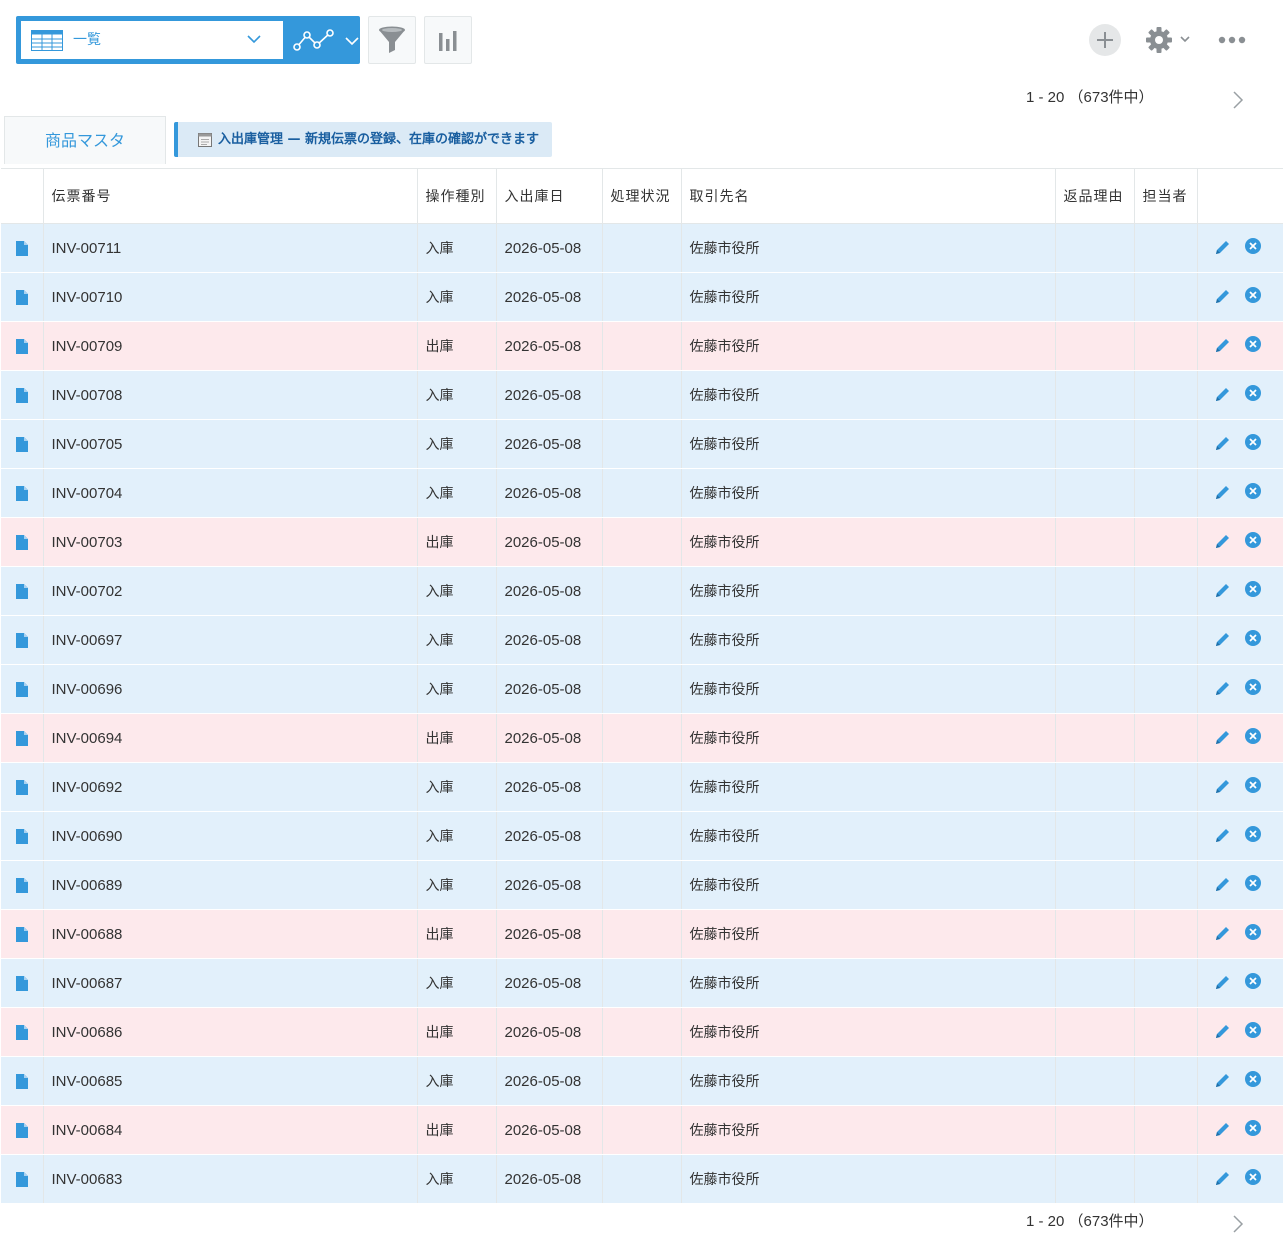 The image size is (1283, 1240). I want to click on header-client: 取引先名, so click(868, 196).